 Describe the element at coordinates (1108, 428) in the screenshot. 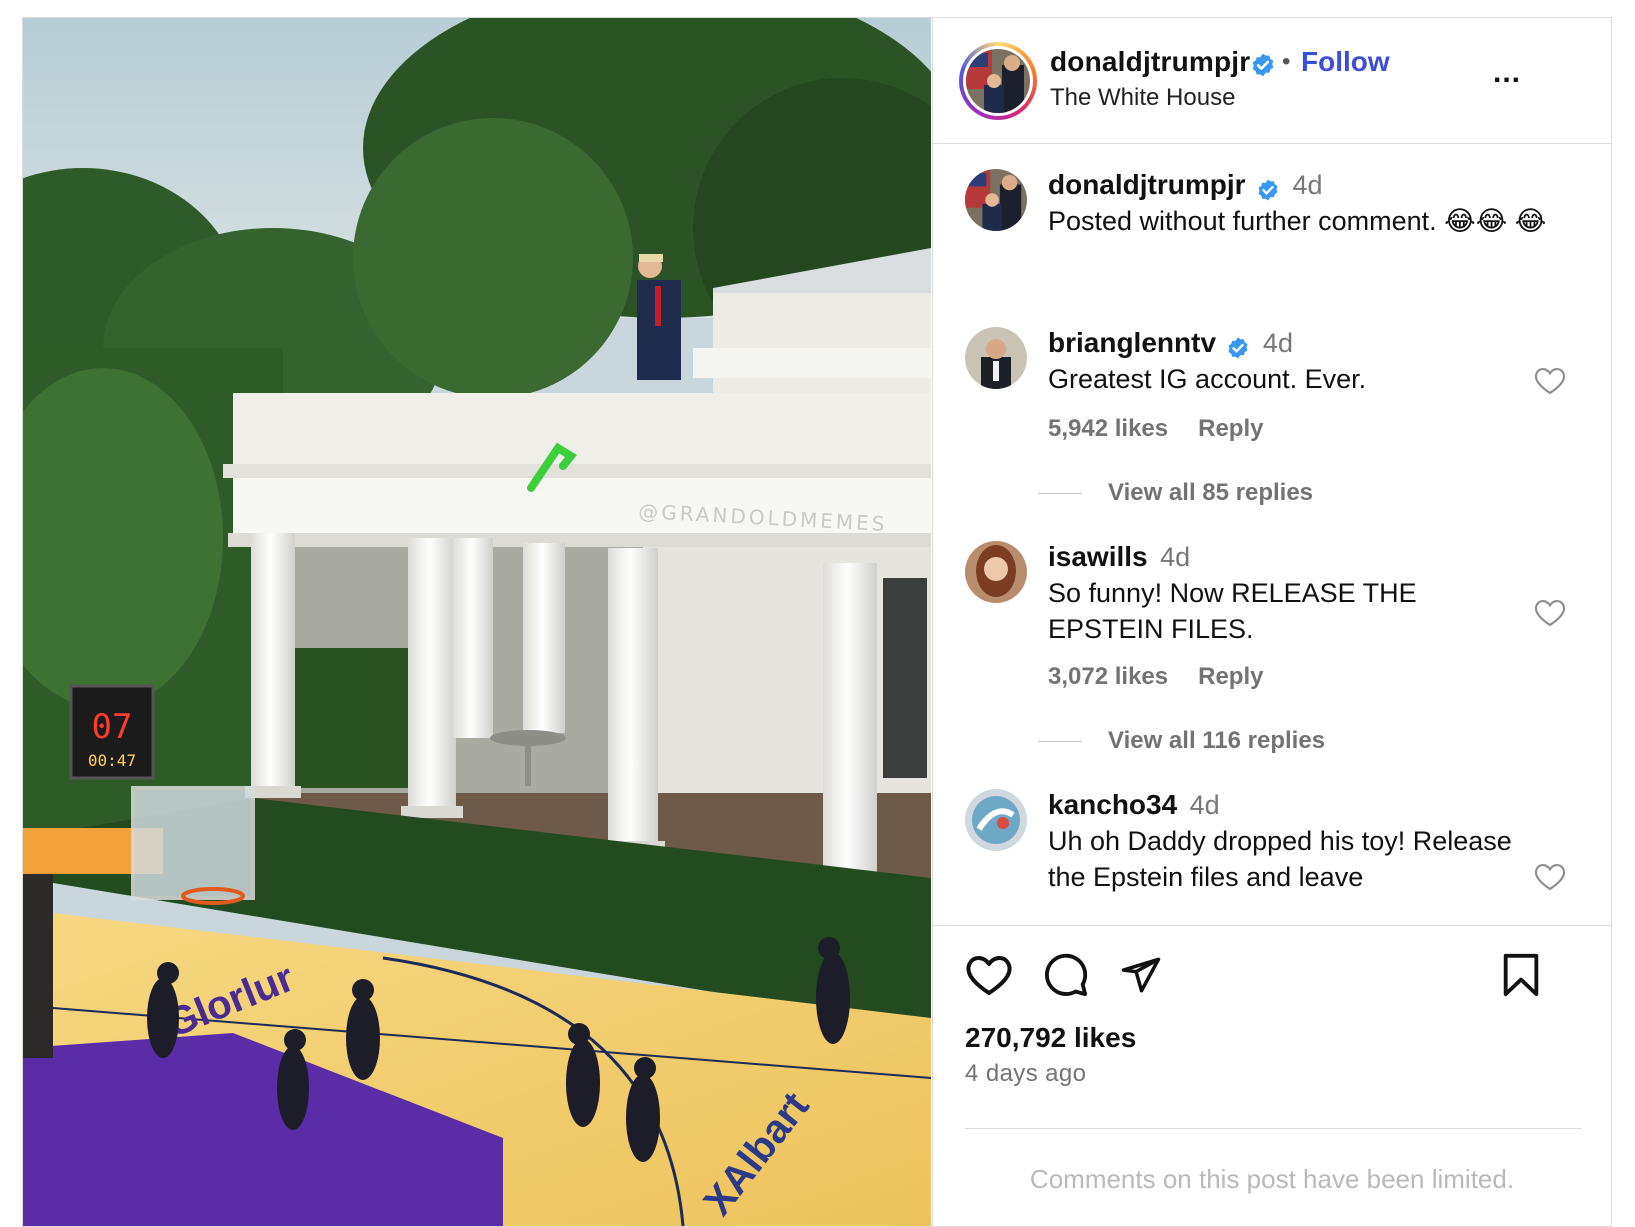

I see `comment-likes-count: 5,942 likes` at that location.